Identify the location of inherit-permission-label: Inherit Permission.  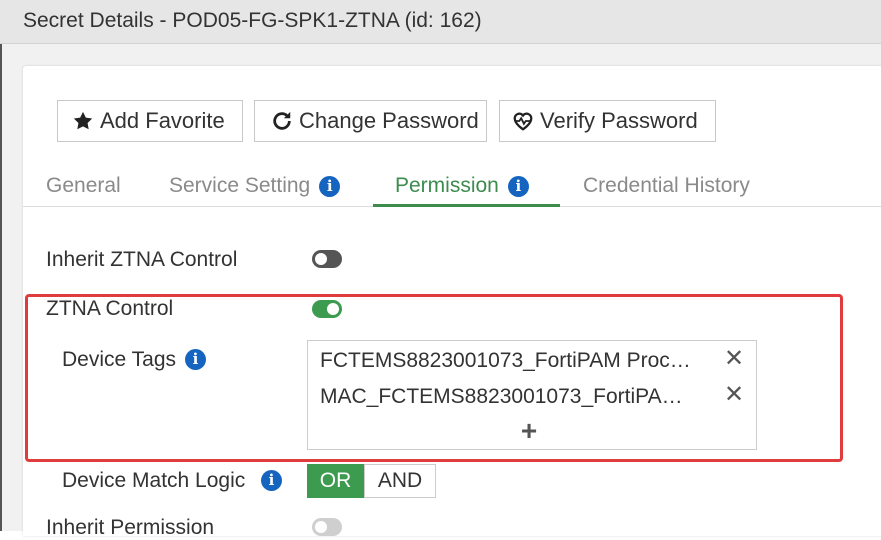
(130, 527).